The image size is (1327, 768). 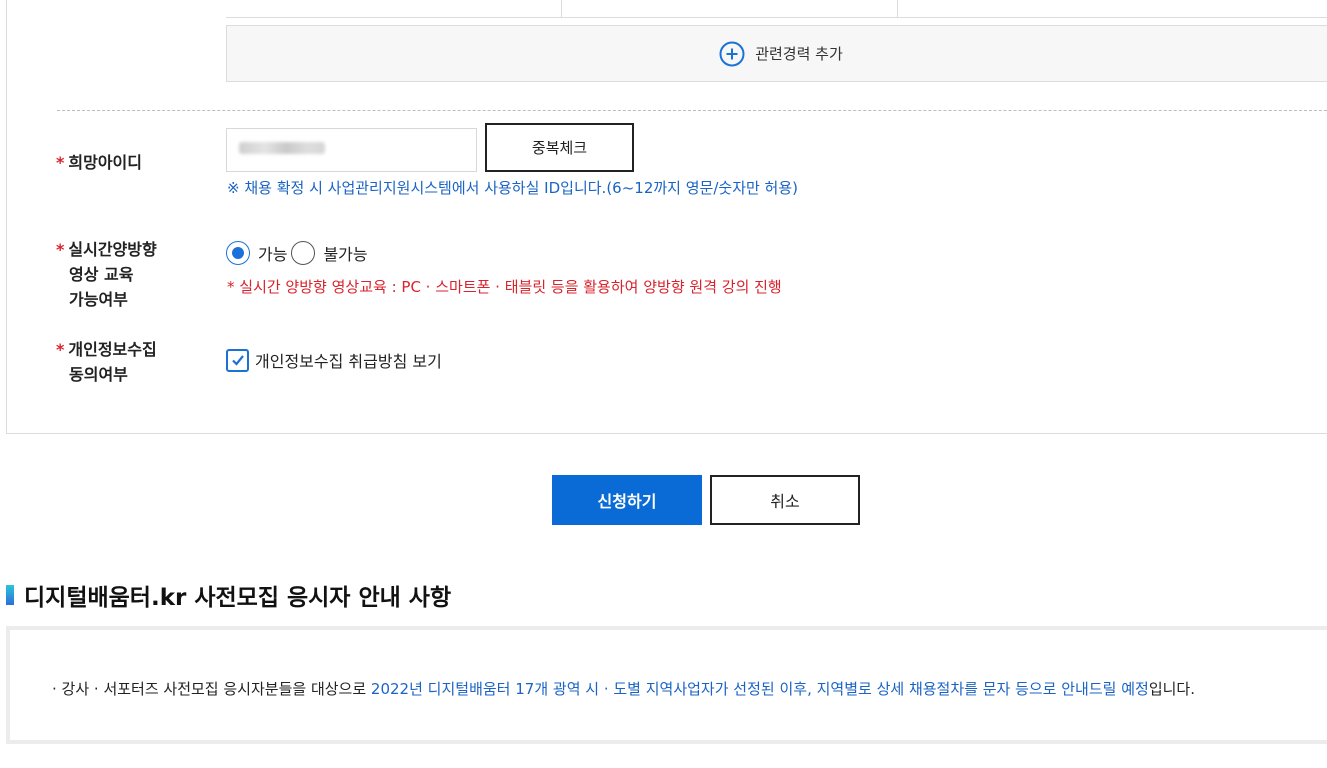 What do you see at coordinates (799, 54) in the screenshot?
I see `add-career-label: 관련경력 추가` at bounding box center [799, 54].